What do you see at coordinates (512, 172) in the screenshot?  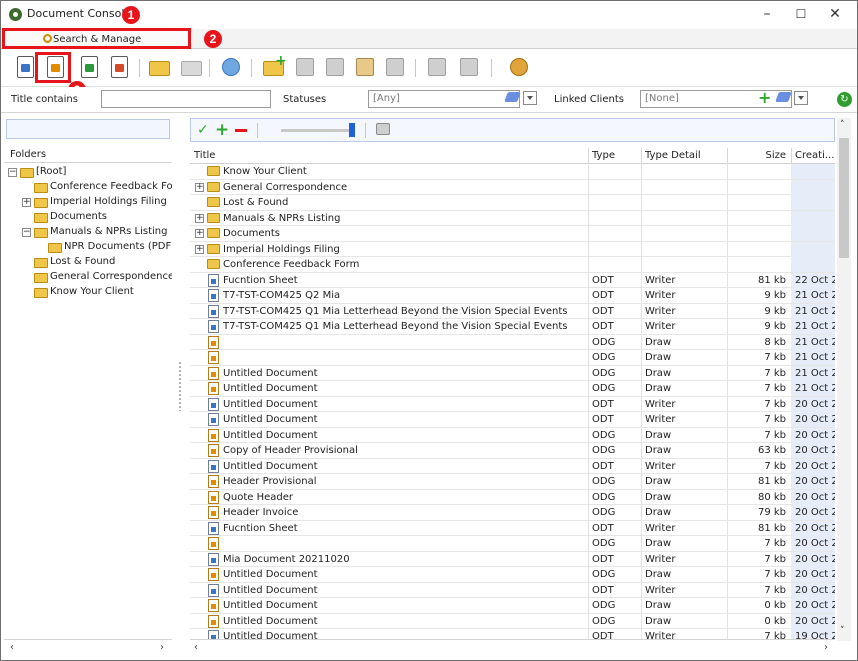 I see `table-row: Know Your Client` at bounding box center [512, 172].